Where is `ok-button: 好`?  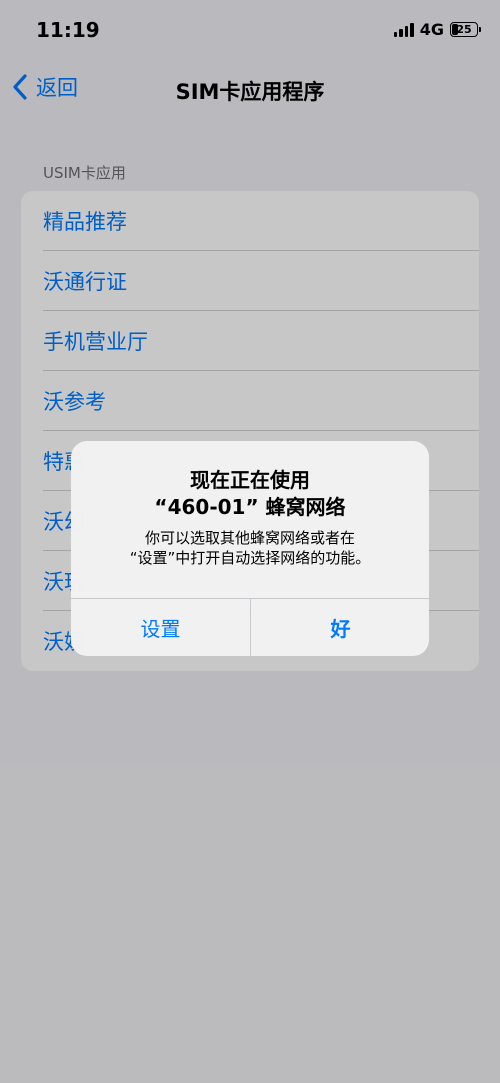 ok-button: 好 is located at coordinates (340, 627).